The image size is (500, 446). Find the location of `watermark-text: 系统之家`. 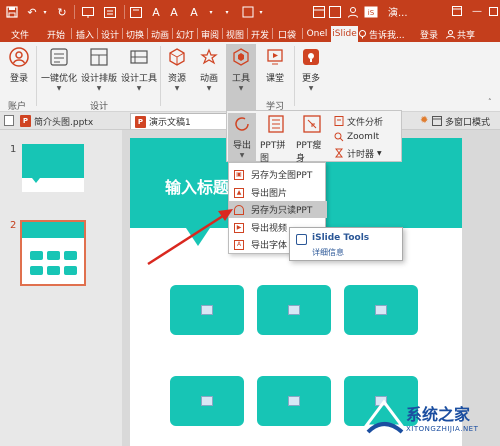

watermark-text: 系统之家 is located at coordinates (438, 414).